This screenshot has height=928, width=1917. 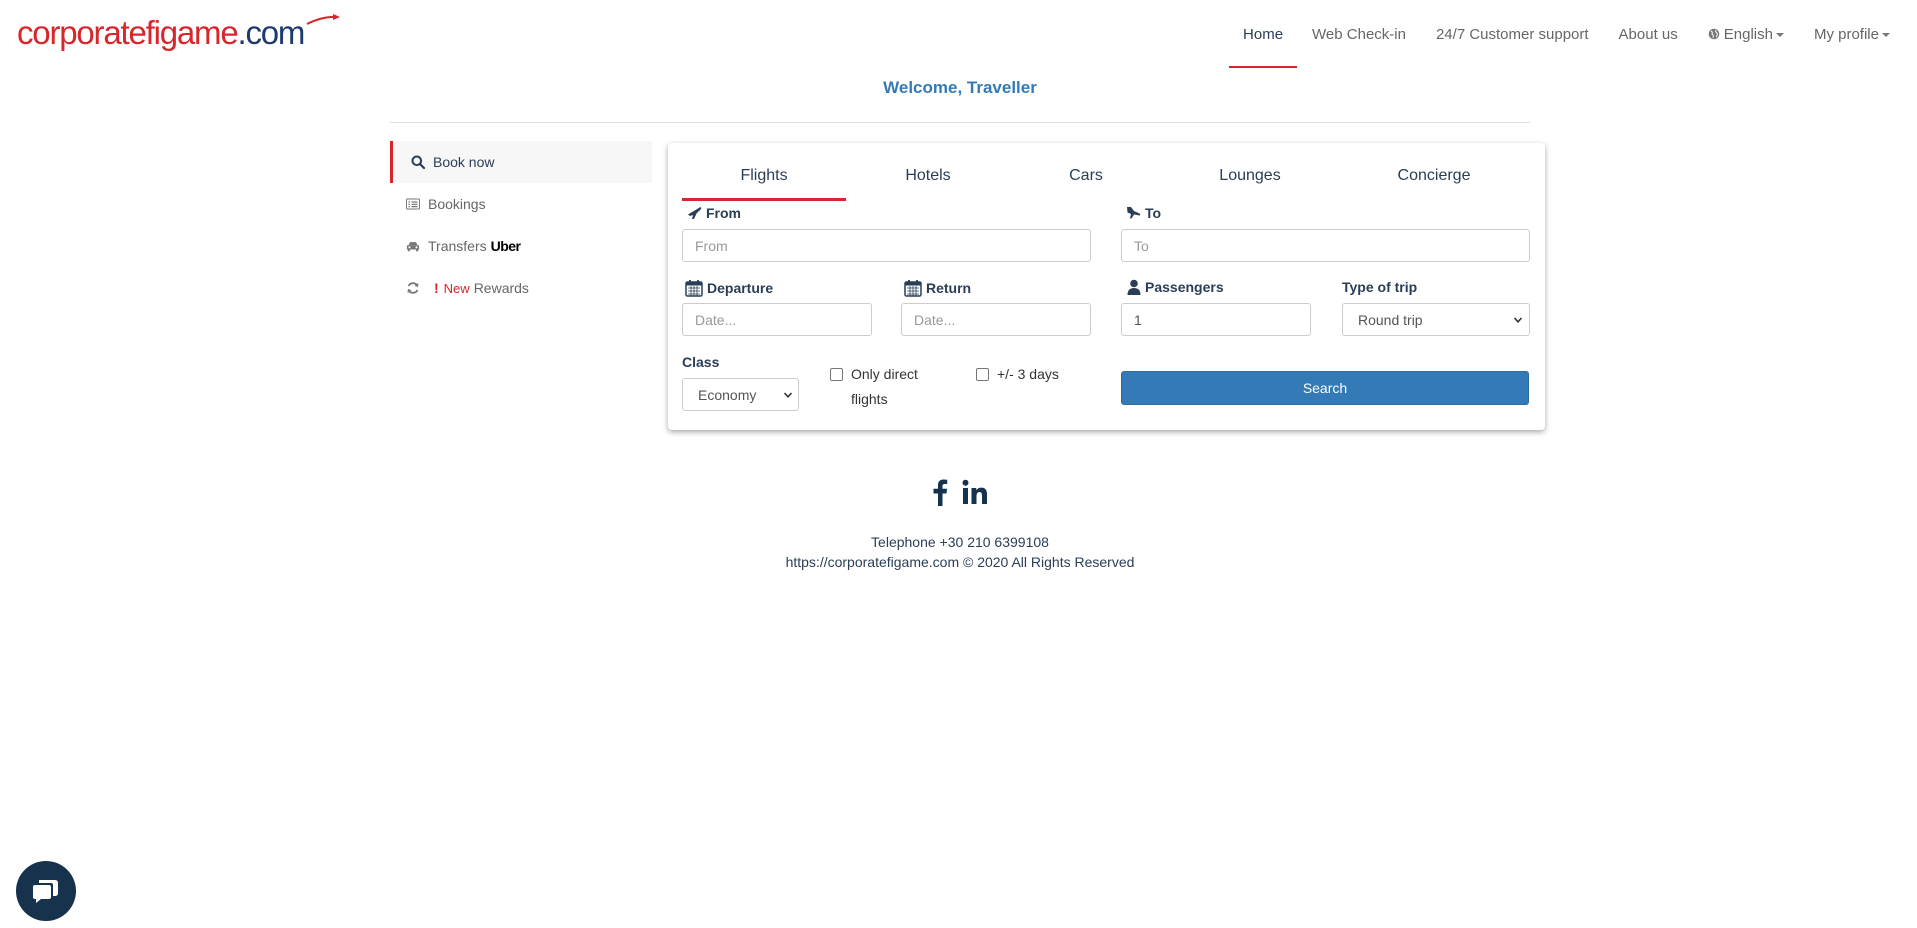 What do you see at coordinates (886, 245) in the screenshot?
I see `from-input` at bounding box center [886, 245].